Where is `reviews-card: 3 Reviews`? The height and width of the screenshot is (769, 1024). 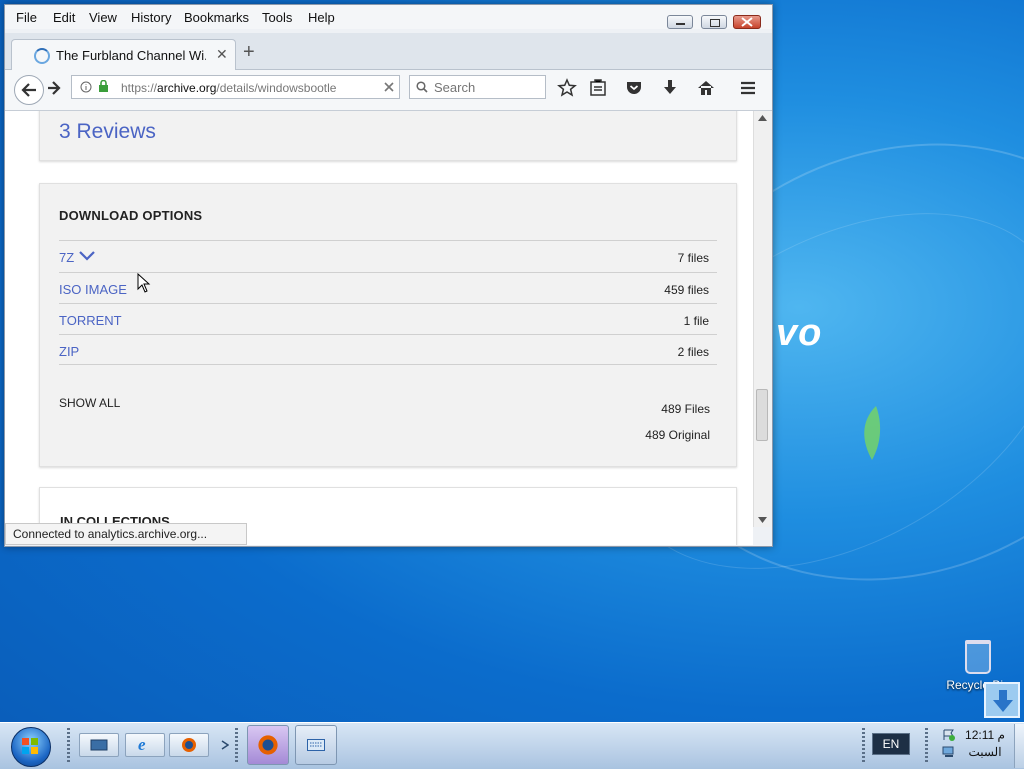 reviews-card: 3 Reviews is located at coordinates (388, 136).